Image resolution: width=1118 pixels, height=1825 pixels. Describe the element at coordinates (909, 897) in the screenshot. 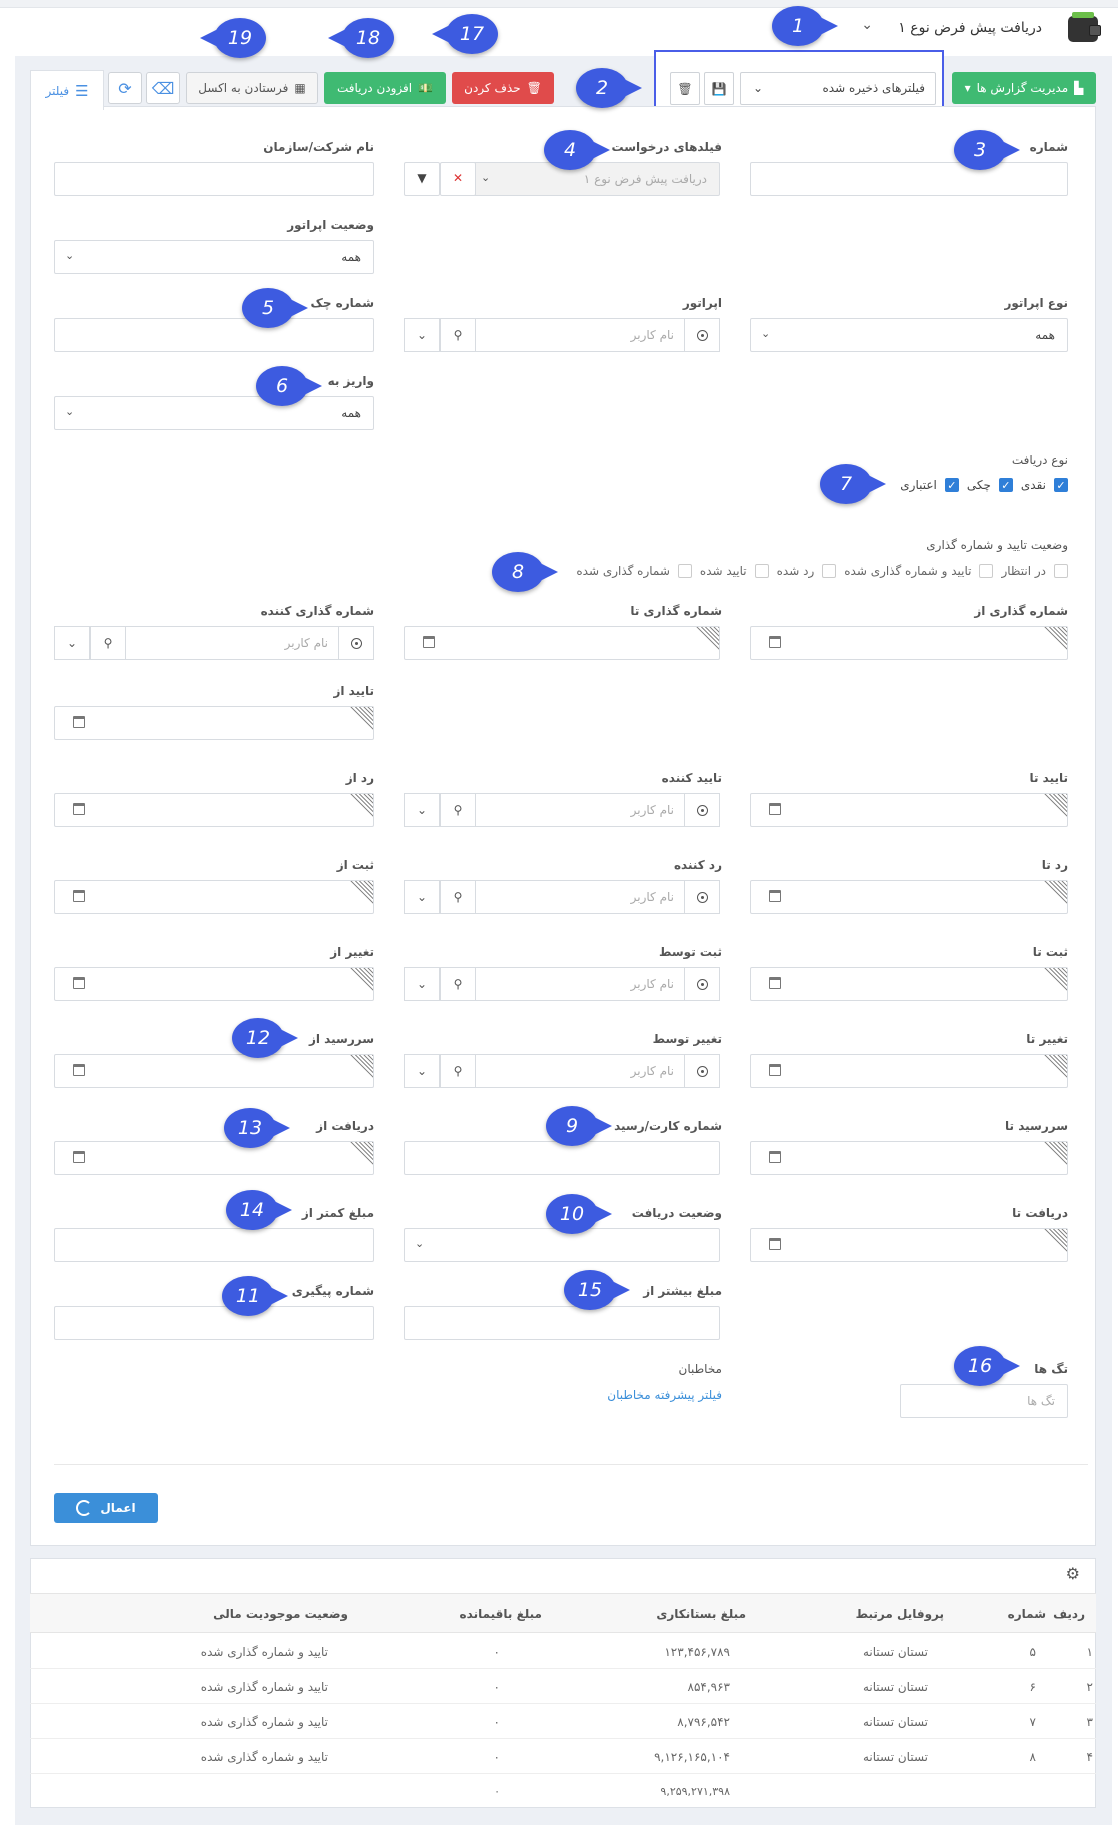

I see `reject-to-date` at that location.